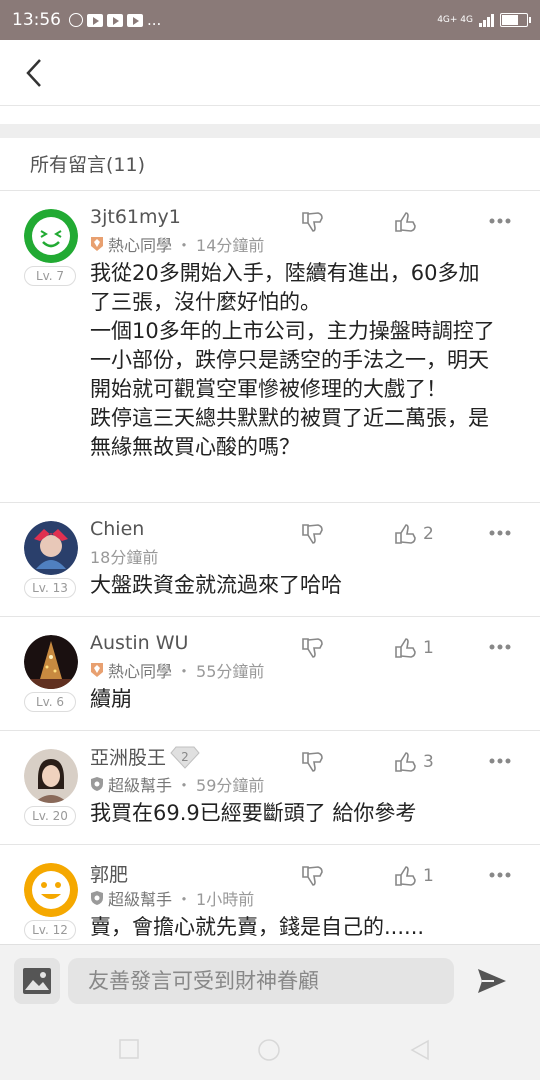 The height and width of the screenshot is (1080, 540). Describe the element at coordinates (37, 981) in the screenshot. I see `image-icon` at that location.